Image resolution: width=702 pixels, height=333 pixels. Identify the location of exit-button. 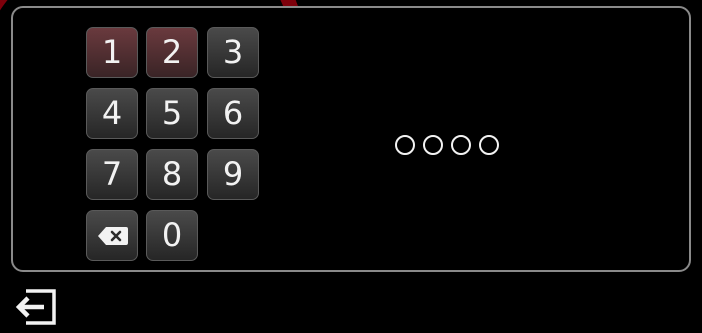
(36, 307).